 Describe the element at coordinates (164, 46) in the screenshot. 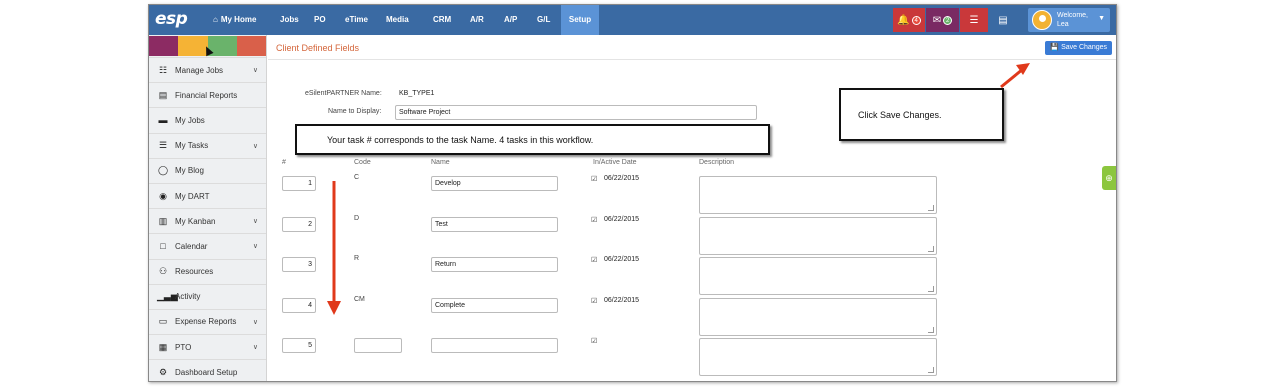

I see `swatch-purple` at that location.